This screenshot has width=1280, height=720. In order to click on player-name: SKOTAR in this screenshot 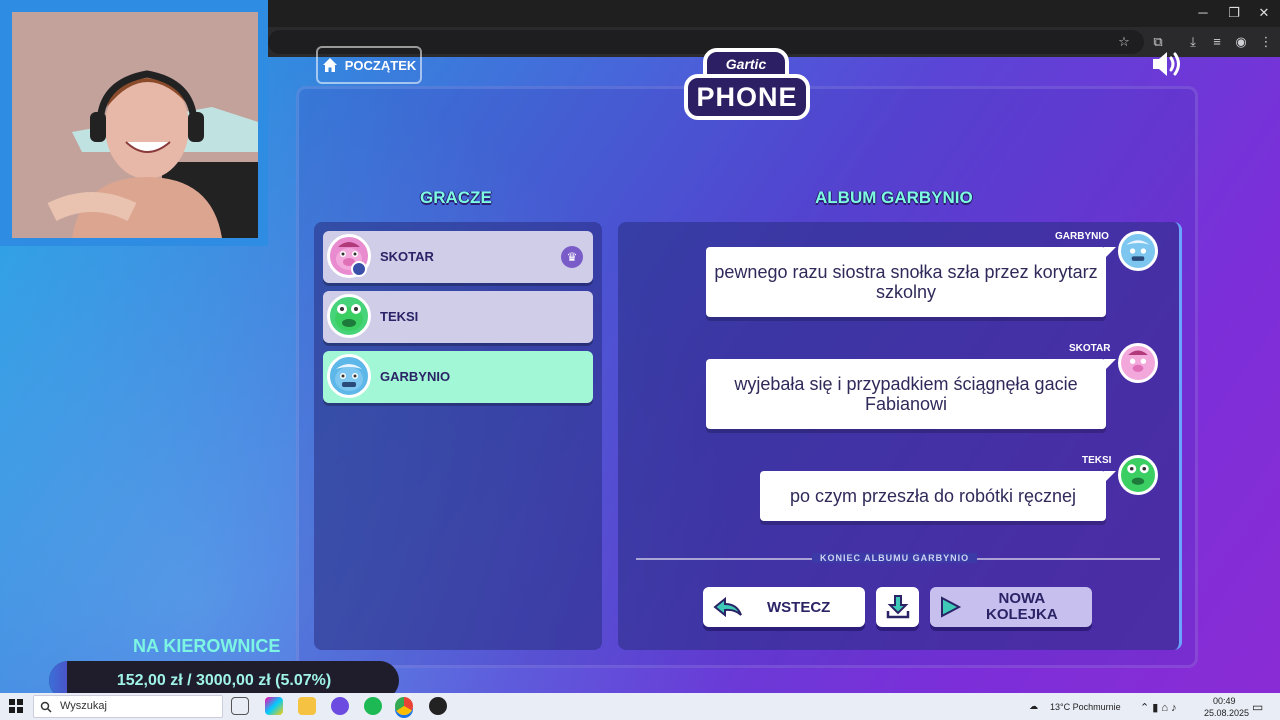, I will do `click(407, 256)`.